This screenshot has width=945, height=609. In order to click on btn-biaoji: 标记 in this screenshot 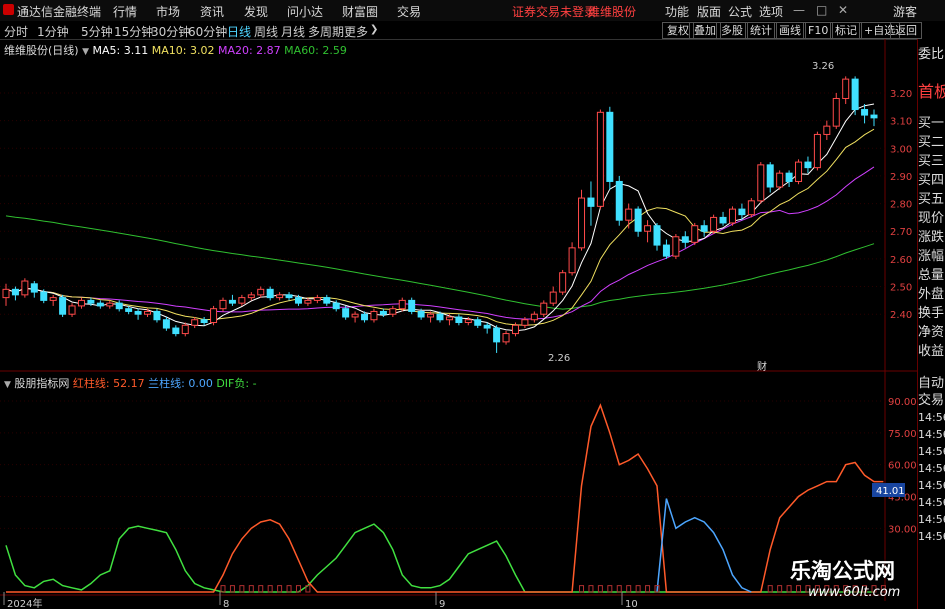, I will do `click(846, 30)`.